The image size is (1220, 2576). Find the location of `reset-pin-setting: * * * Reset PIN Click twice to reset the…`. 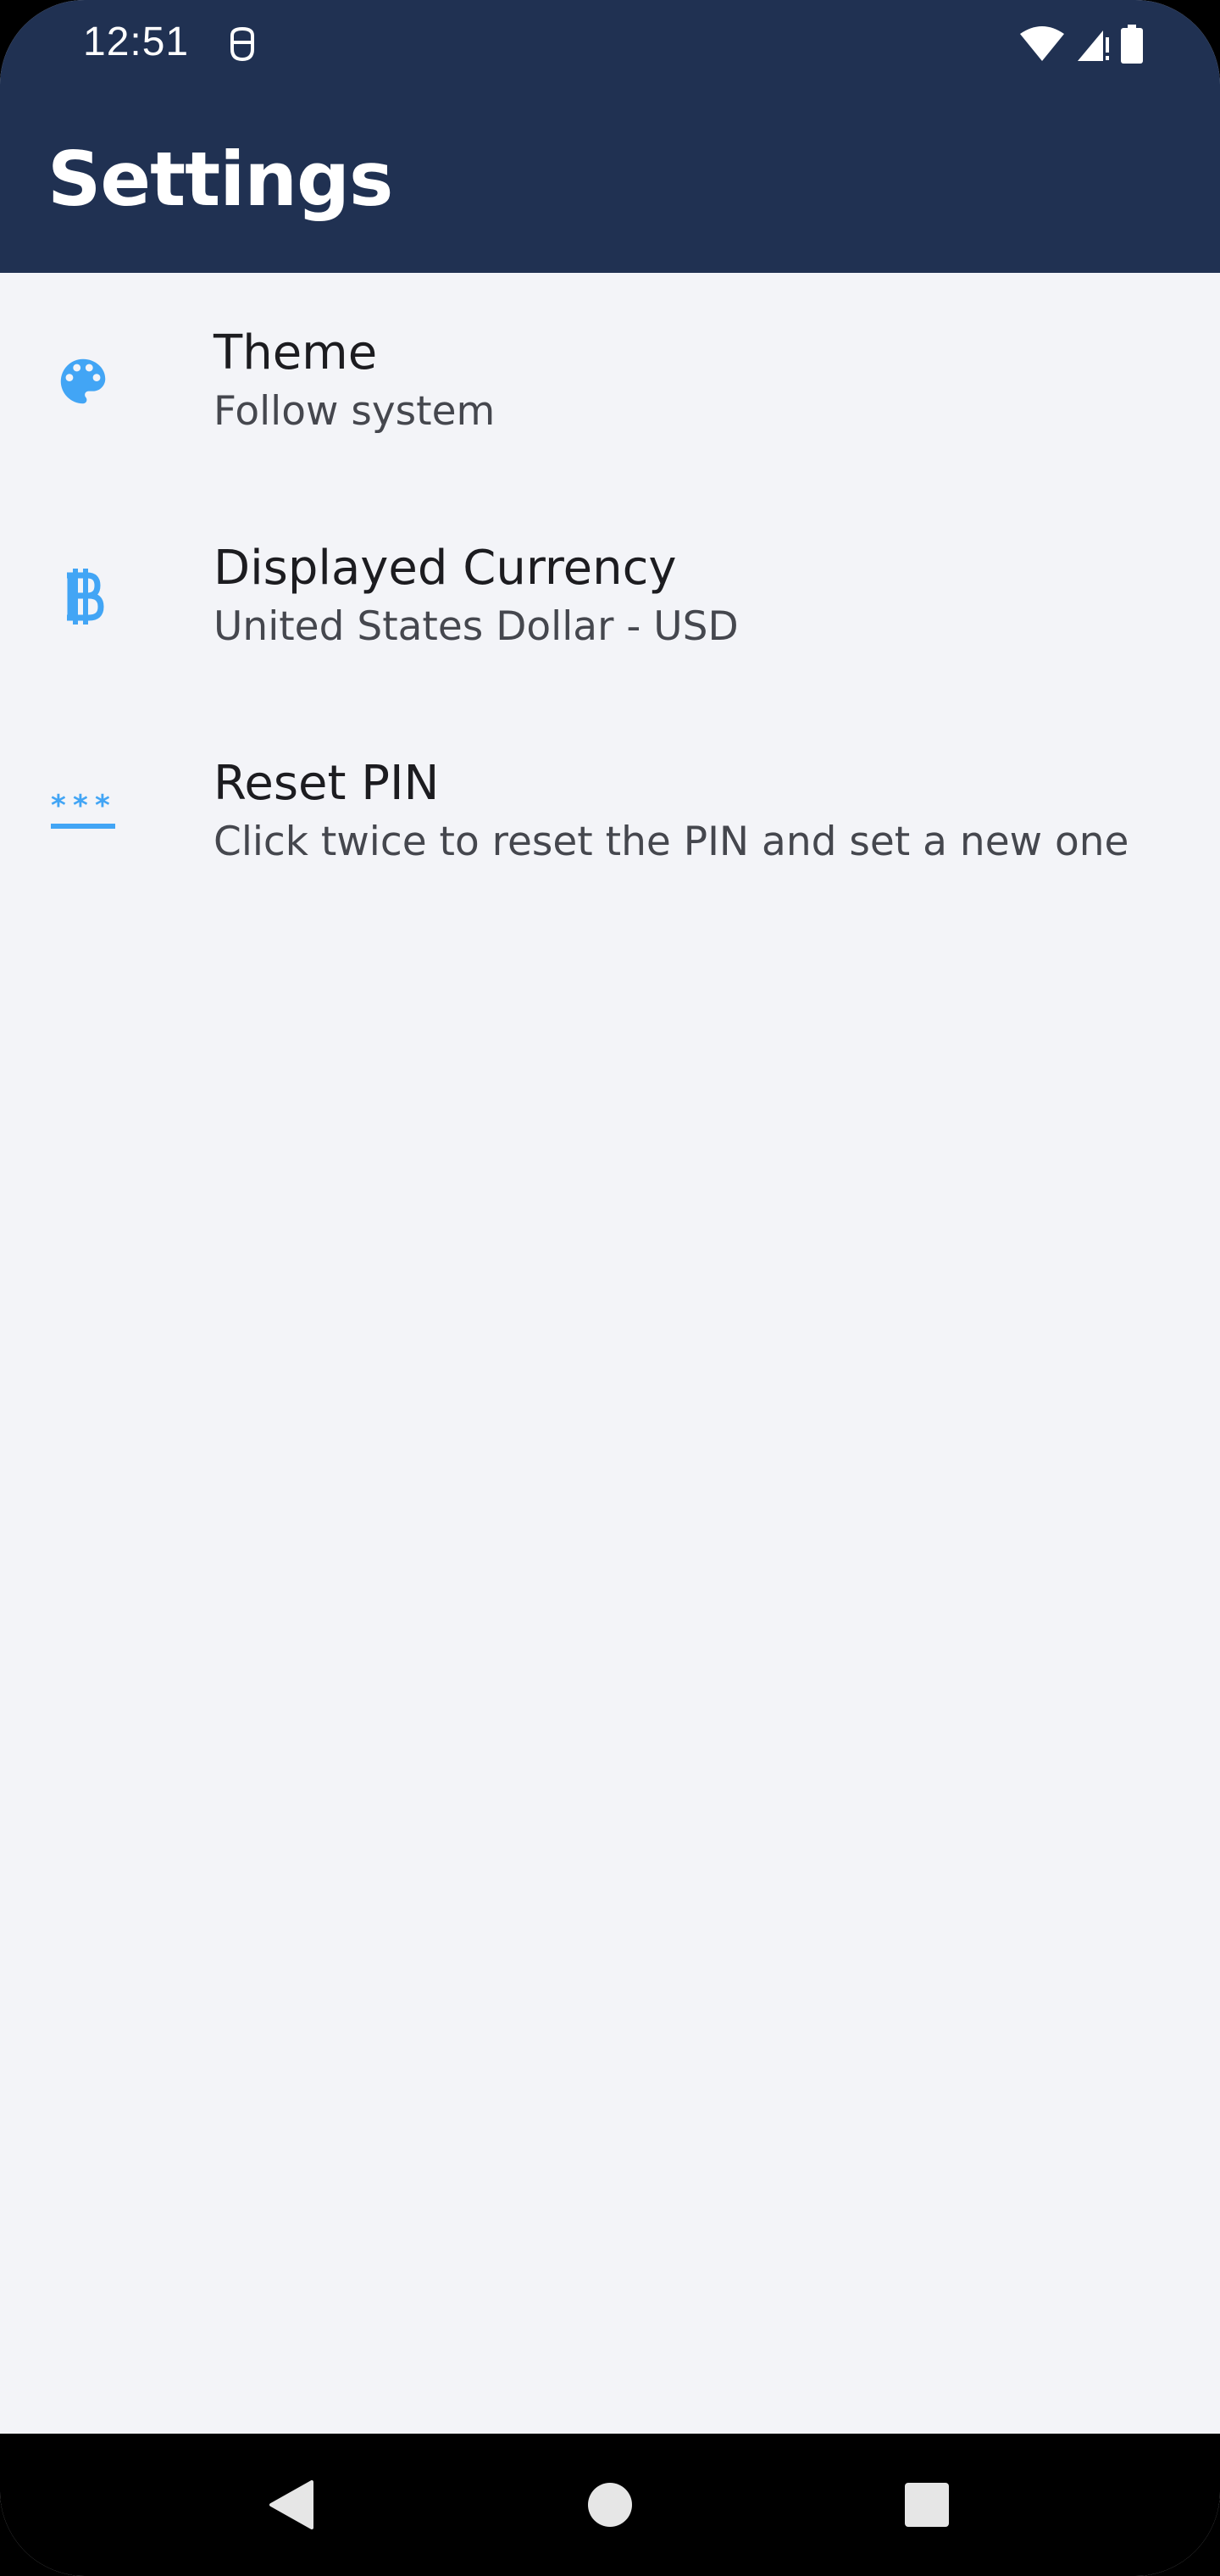

reset-pin-setting: * * * Reset PIN Click twice to reset the… is located at coordinates (610, 811).